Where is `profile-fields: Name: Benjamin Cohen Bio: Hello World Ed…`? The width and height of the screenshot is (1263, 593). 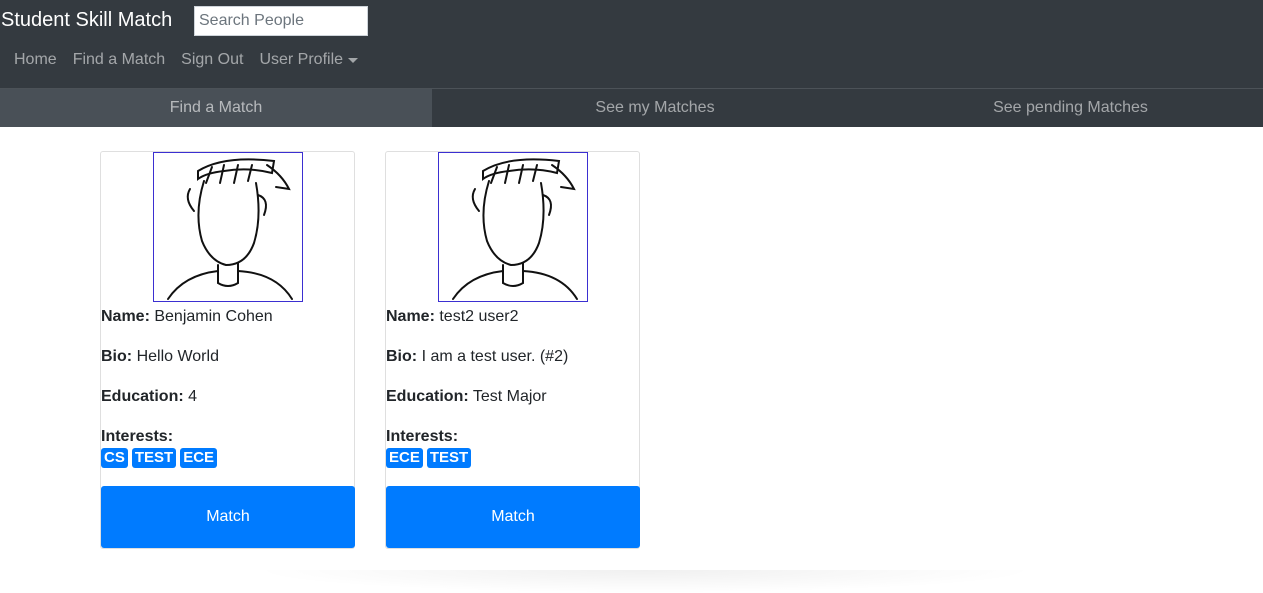 profile-fields: Name: Benjamin Cohen Bio: Hello World Ed… is located at coordinates (227, 387).